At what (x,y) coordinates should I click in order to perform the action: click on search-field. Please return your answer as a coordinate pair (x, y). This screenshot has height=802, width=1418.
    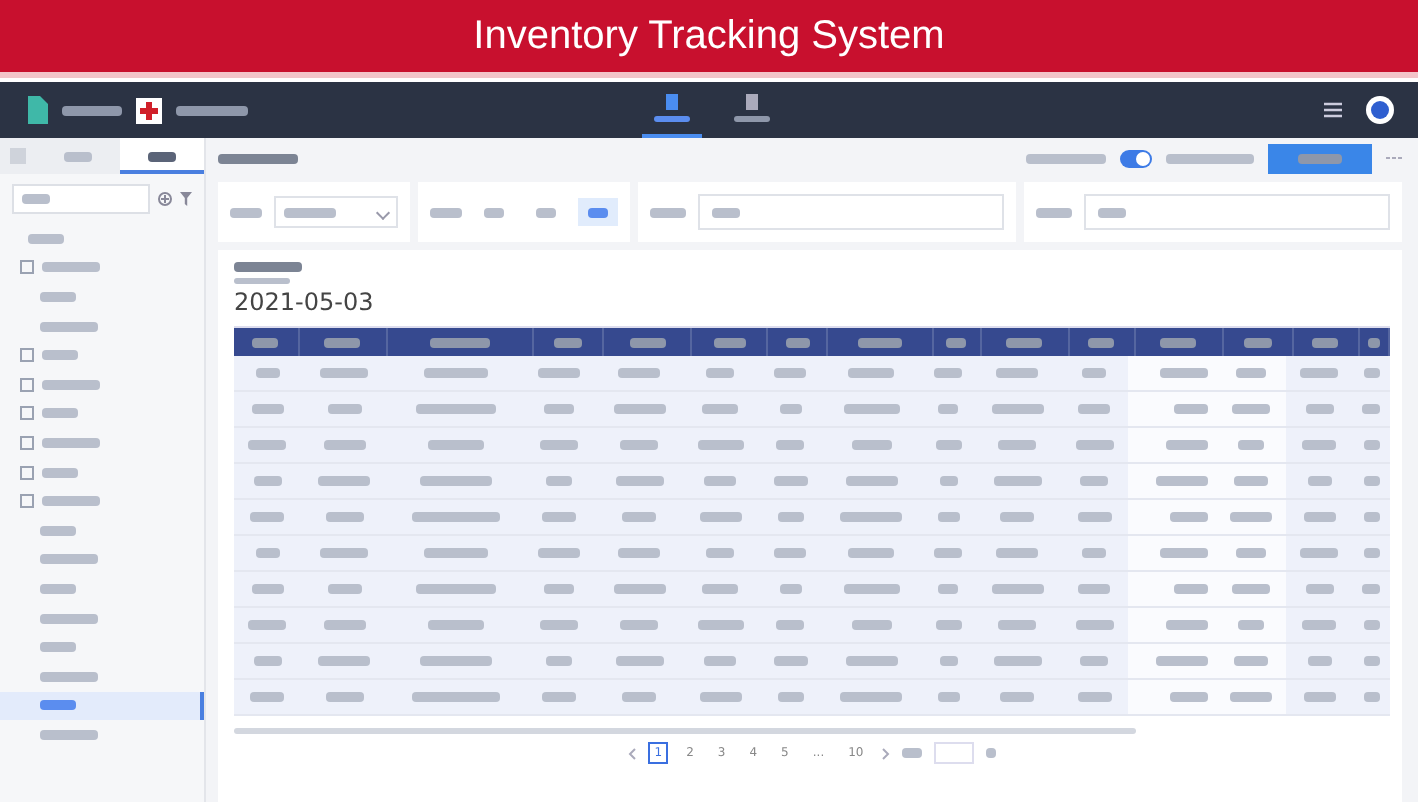
    Looking at the image, I should click on (81, 199).